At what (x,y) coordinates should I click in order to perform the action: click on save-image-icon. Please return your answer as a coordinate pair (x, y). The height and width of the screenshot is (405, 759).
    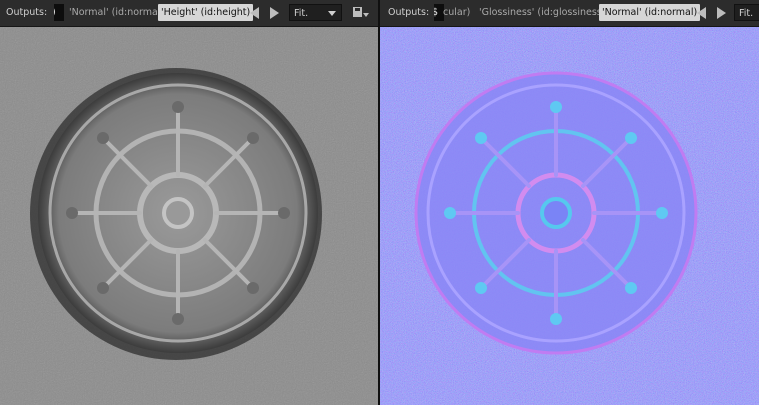
    Looking at the image, I should click on (361, 12).